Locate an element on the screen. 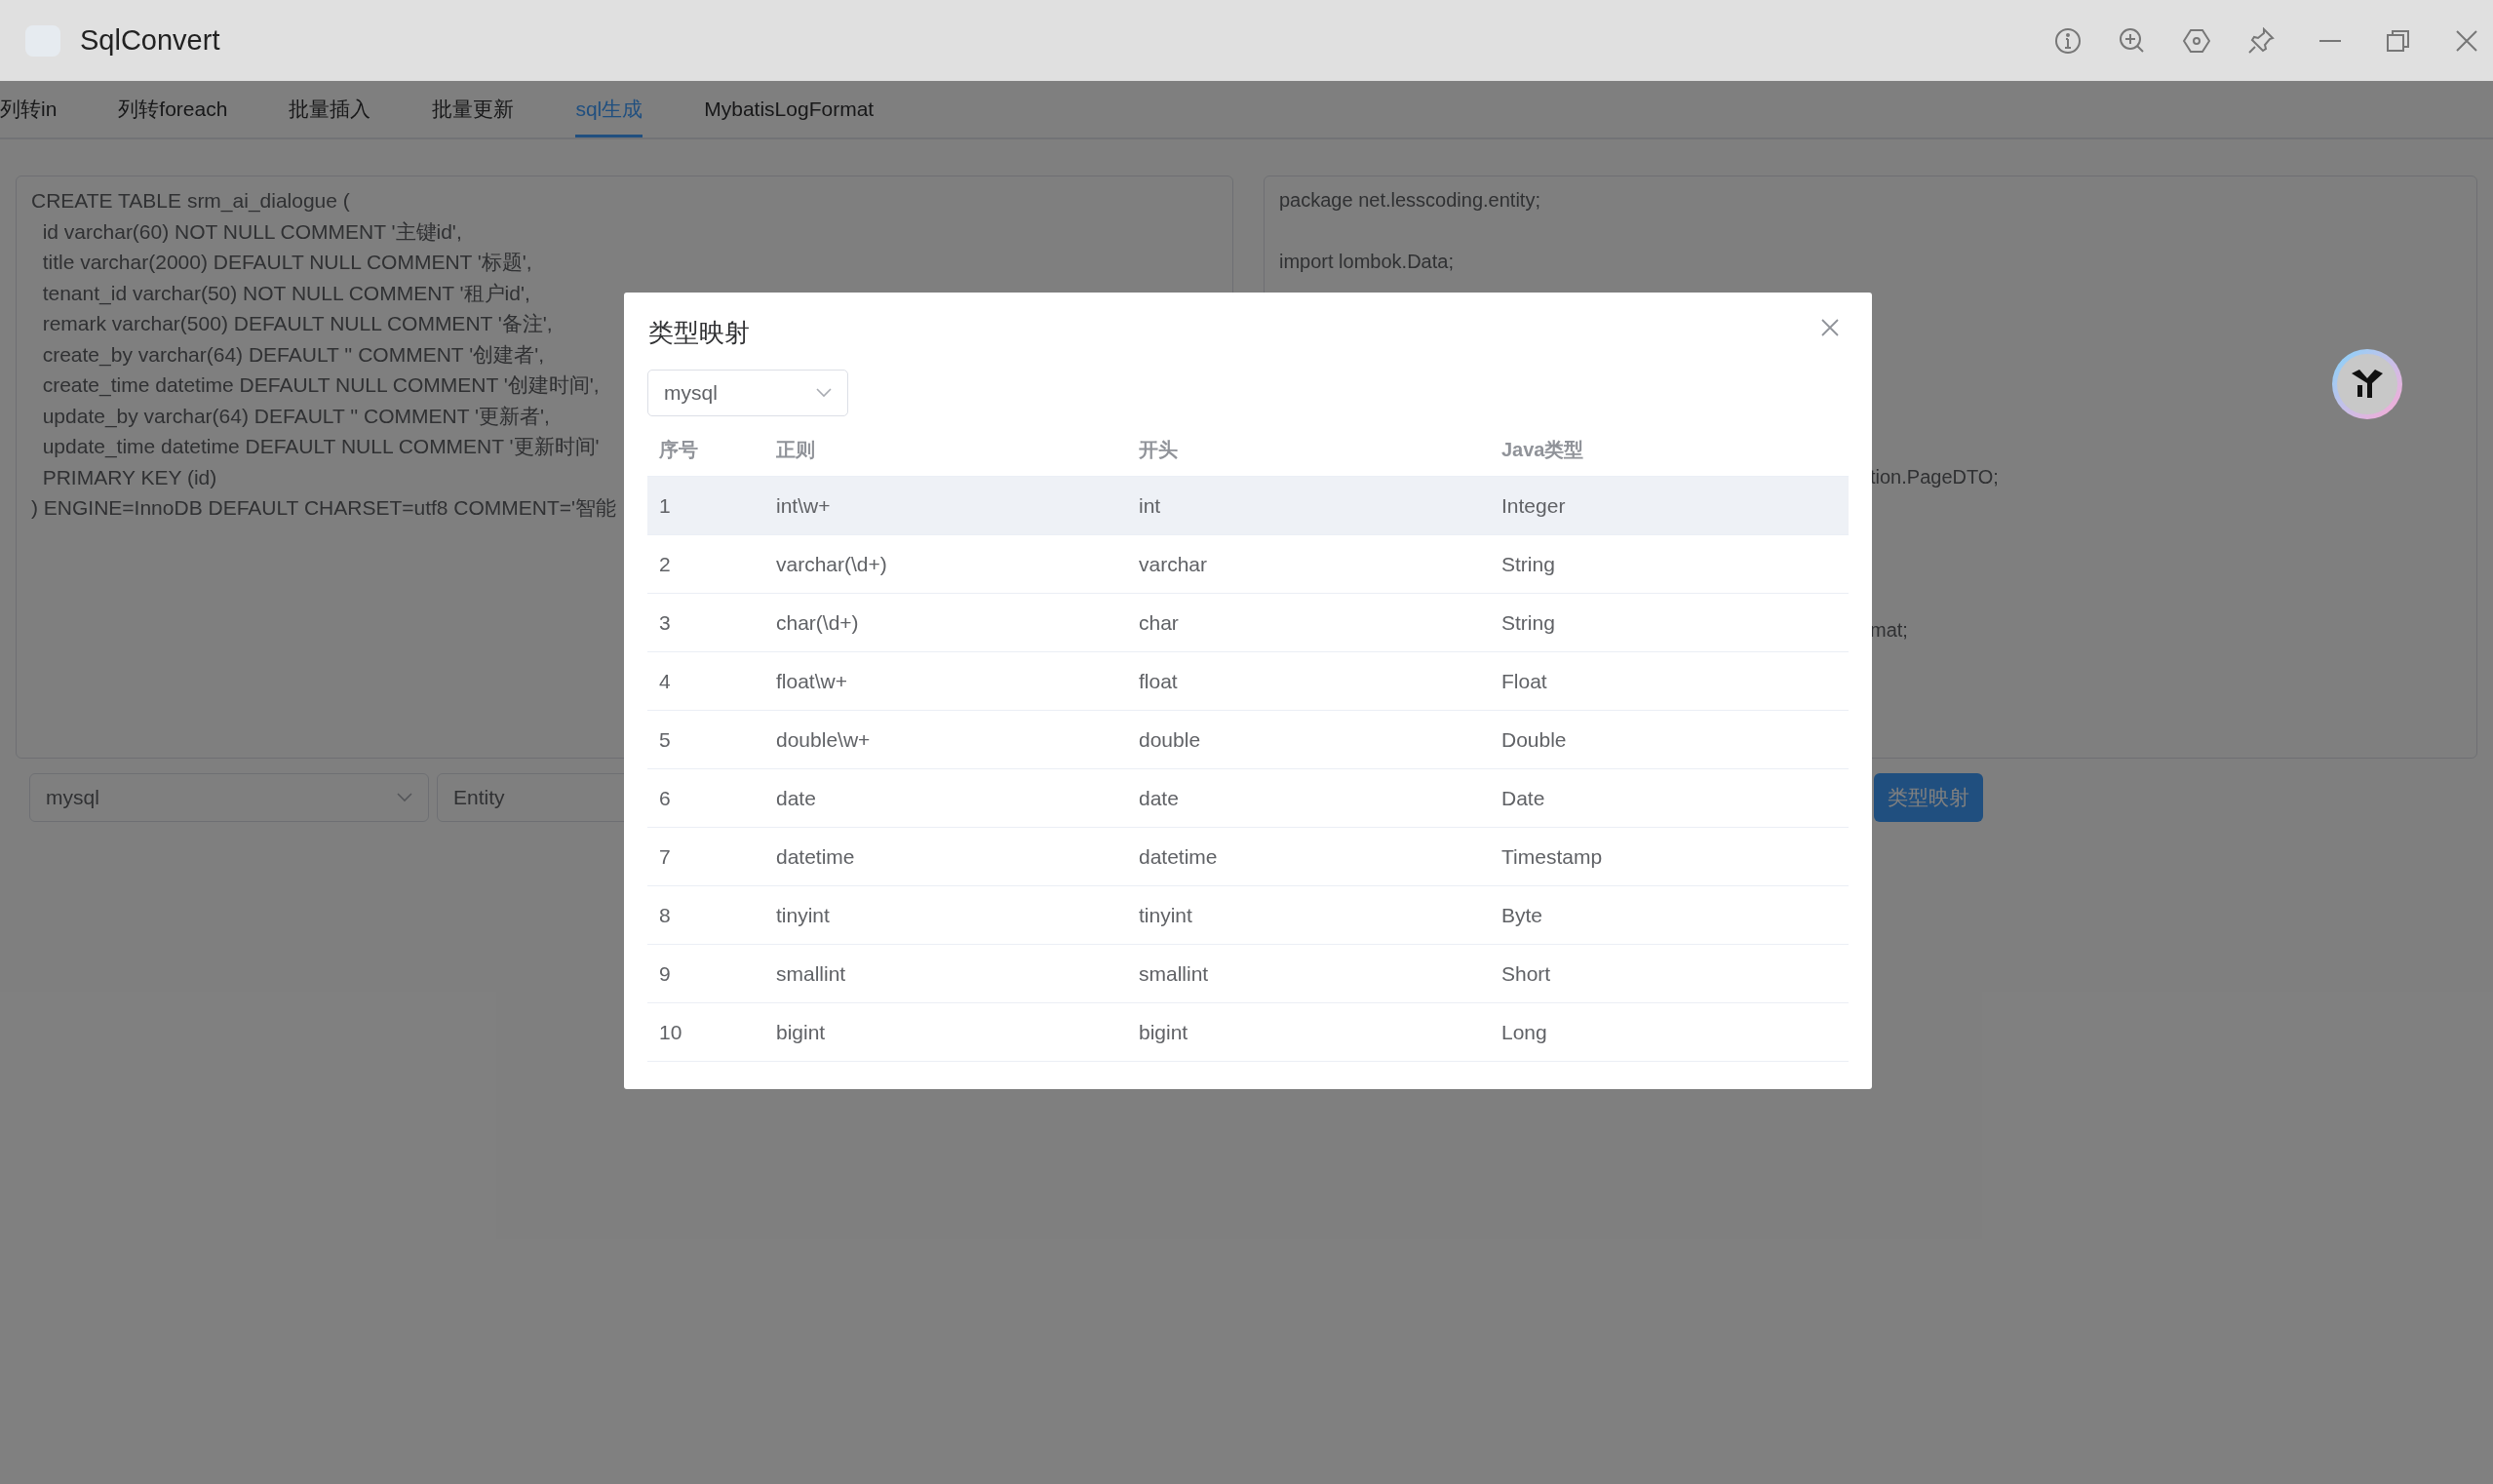  code-line: PRIMARY KEY (id) is located at coordinates (129, 477).